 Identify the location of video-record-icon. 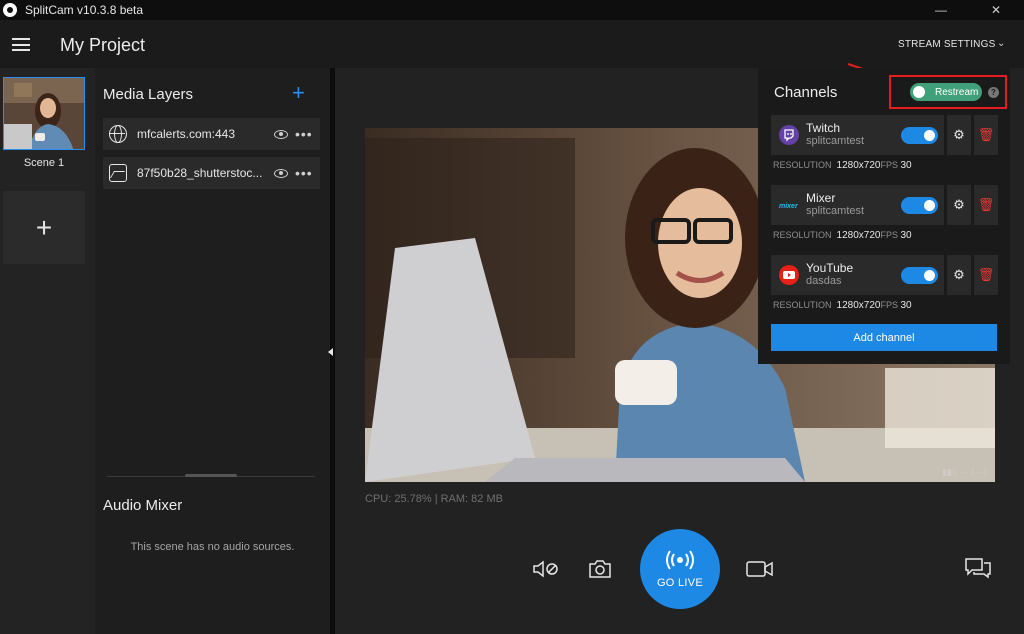
(760, 571).